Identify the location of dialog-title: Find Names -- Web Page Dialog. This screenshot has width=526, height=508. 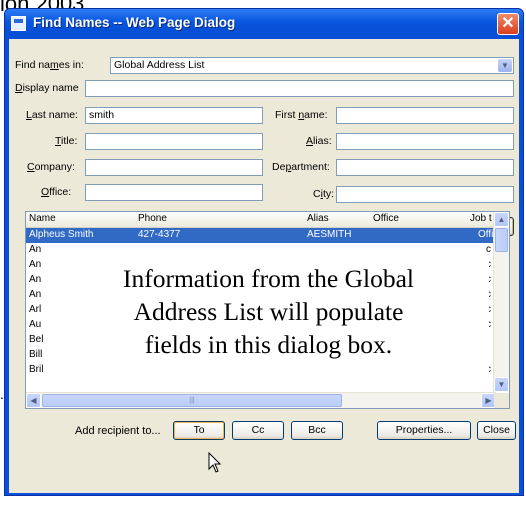
(134, 22).